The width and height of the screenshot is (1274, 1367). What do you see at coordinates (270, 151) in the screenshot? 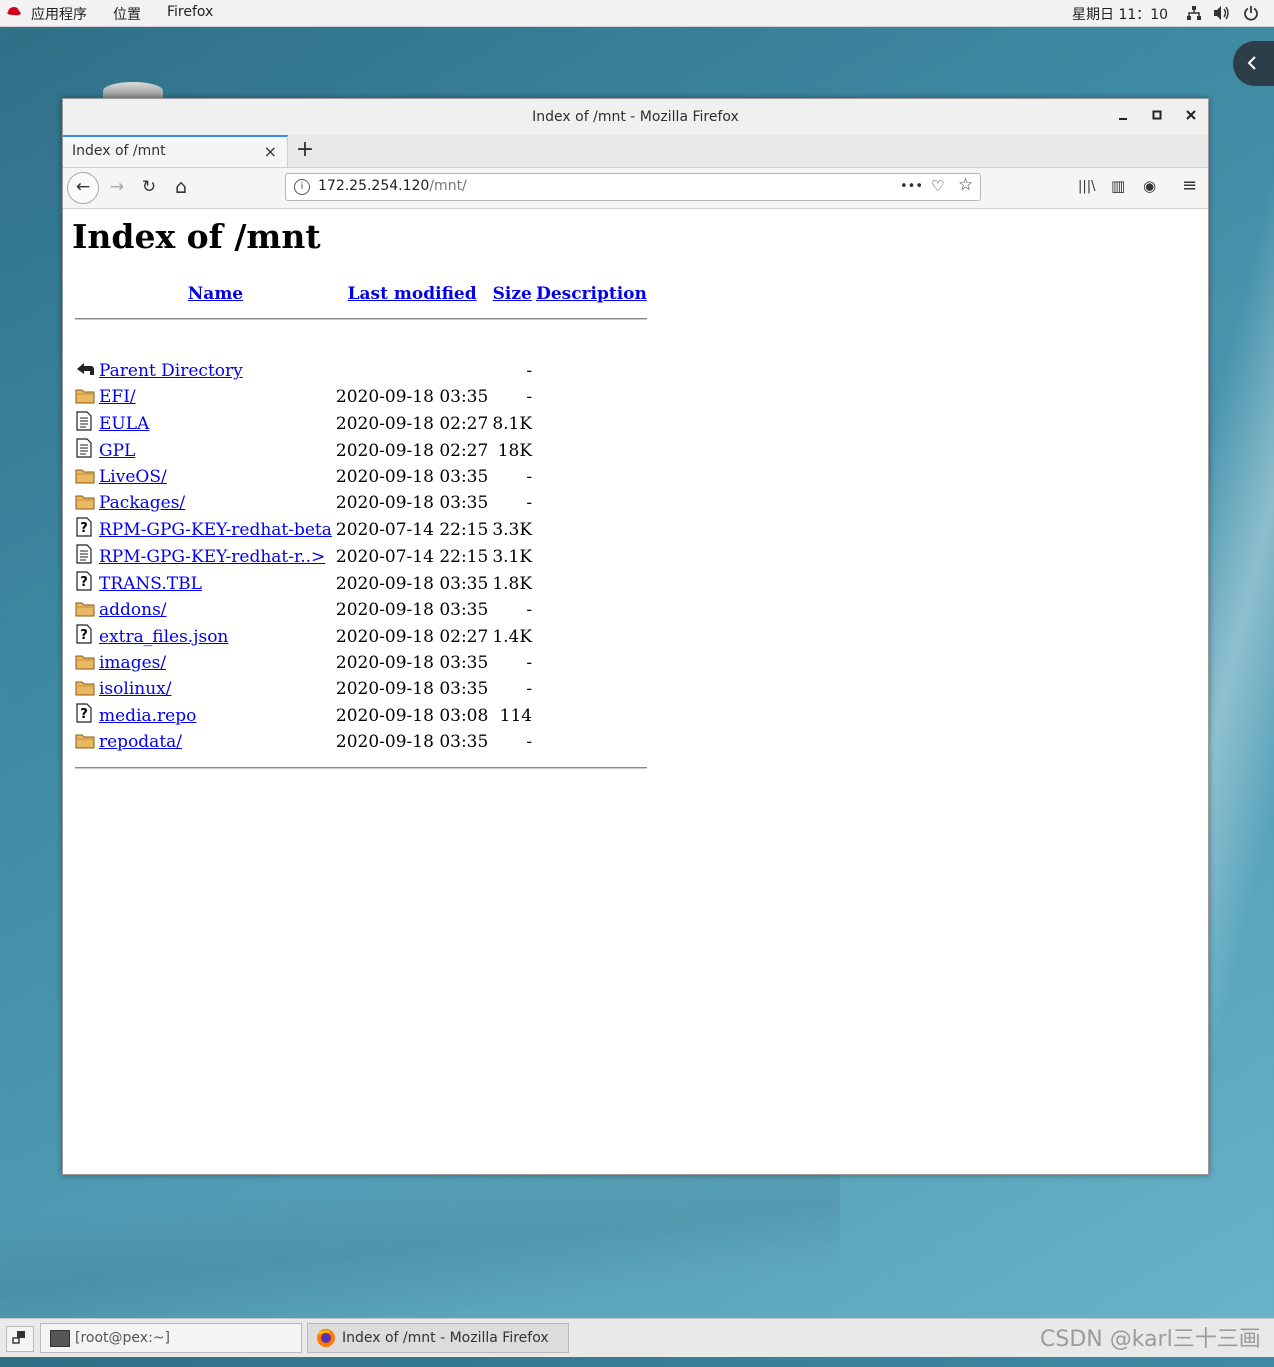
I see `close-tab-icon: ×` at bounding box center [270, 151].